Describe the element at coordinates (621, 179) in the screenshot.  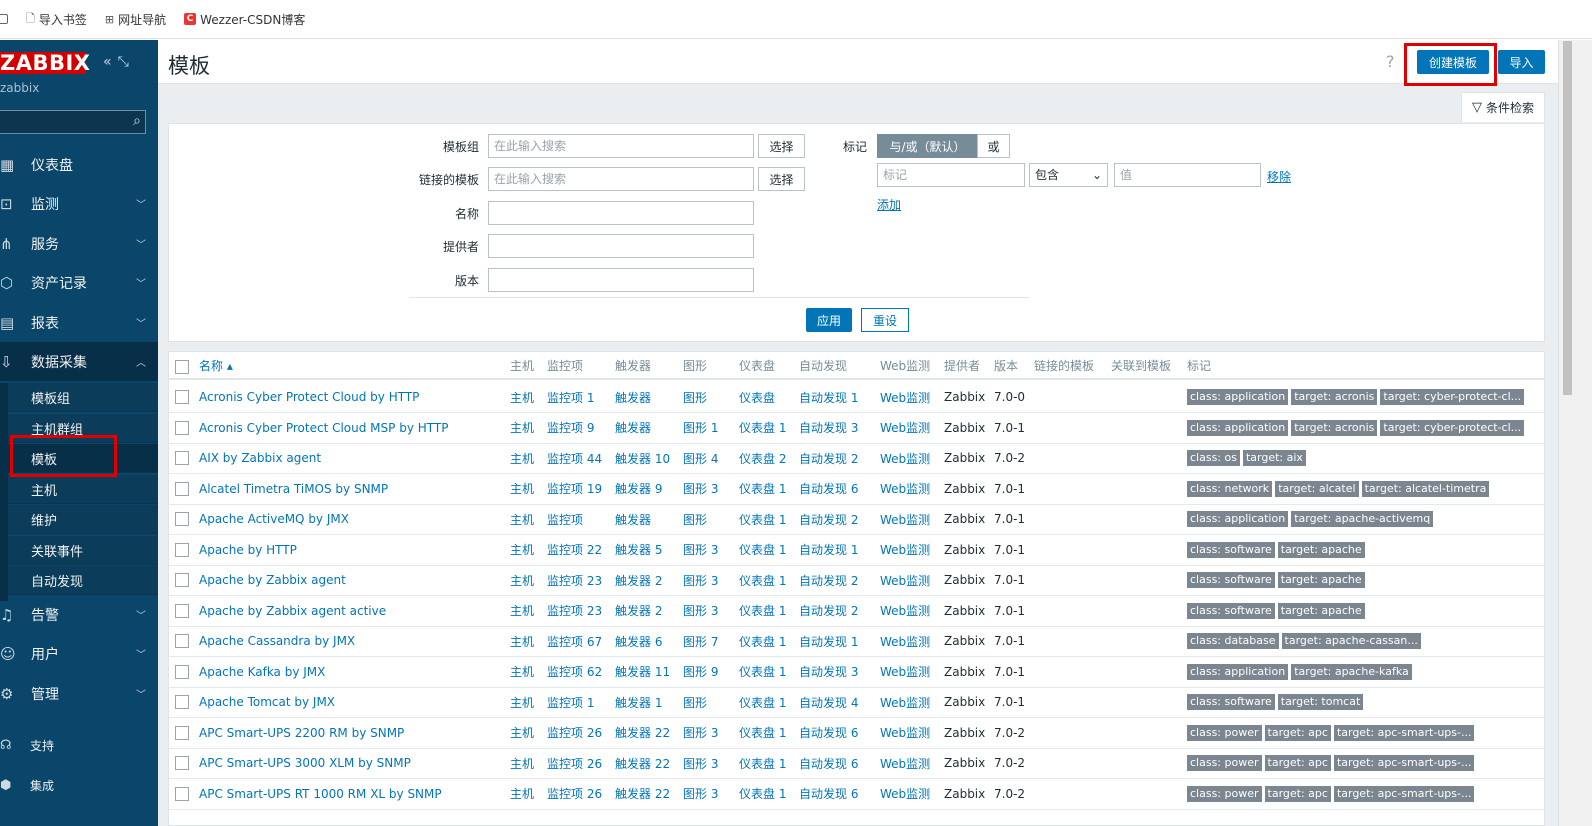
I see `linked-templates-input: 在此输入搜索` at that location.